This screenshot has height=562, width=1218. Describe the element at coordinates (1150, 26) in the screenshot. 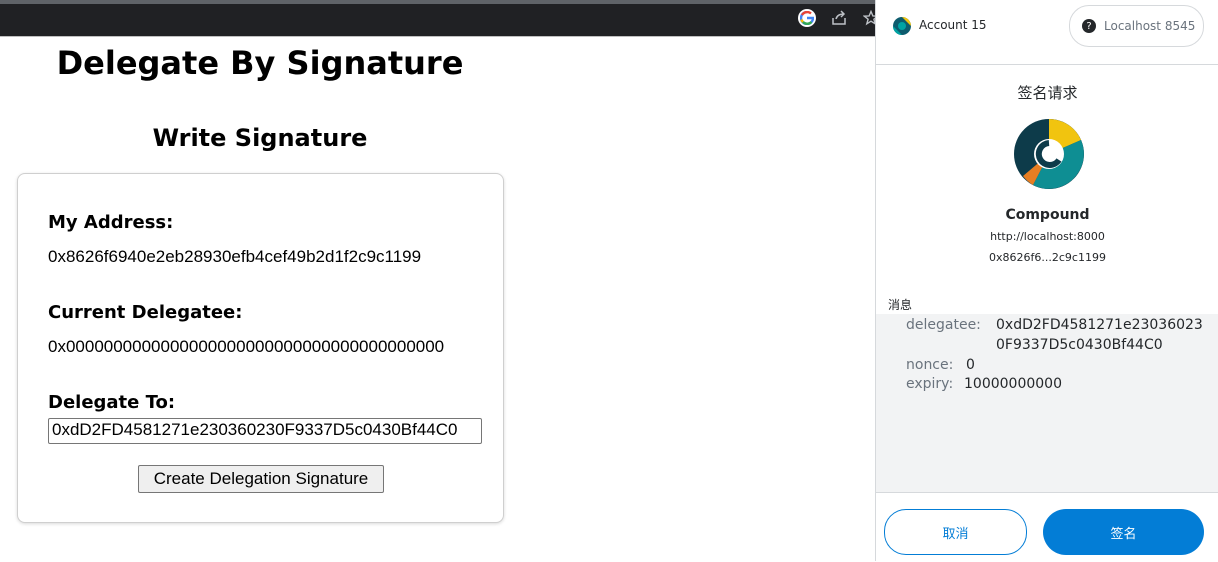

I see `network-name: Localhost 8545` at that location.